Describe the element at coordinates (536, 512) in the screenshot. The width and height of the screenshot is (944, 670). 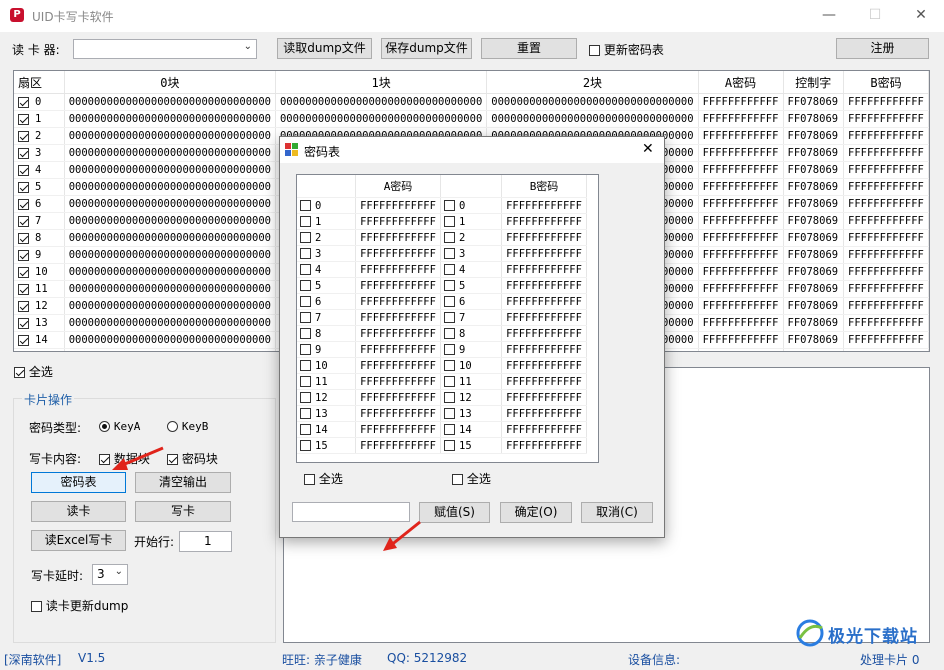
I see `ok-button: 确定(O)` at that location.